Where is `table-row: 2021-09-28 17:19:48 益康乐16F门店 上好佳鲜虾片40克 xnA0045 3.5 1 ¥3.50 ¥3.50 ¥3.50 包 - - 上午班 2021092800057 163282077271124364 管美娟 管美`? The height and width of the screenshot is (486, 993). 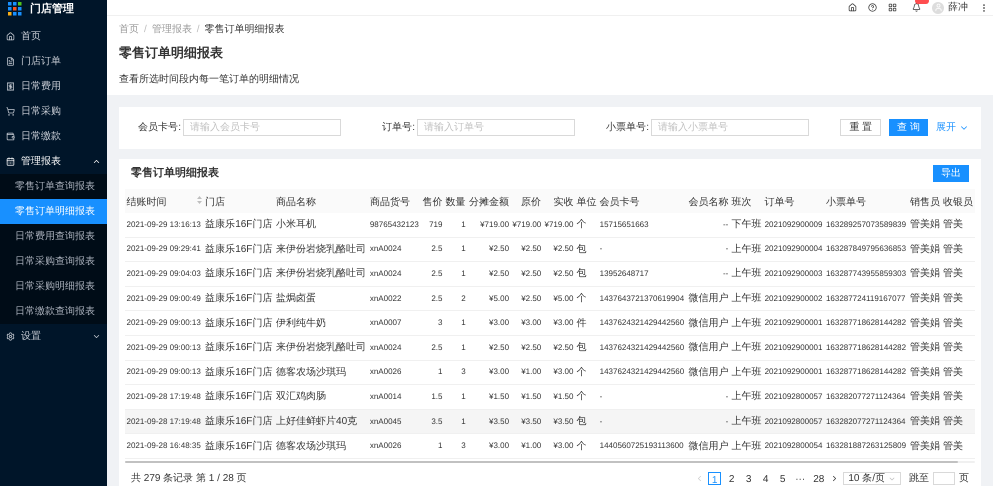 table-row: 2021-09-28 17:19:48 益康乐16F门店 上好佳鲜虾片40克 xnA0045 3.5 1 ¥3.50 ¥3.50 ¥3.50 包 - - 上午班 2021092800057 163282077271124364 管美娟 管美 is located at coordinates (550, 421).